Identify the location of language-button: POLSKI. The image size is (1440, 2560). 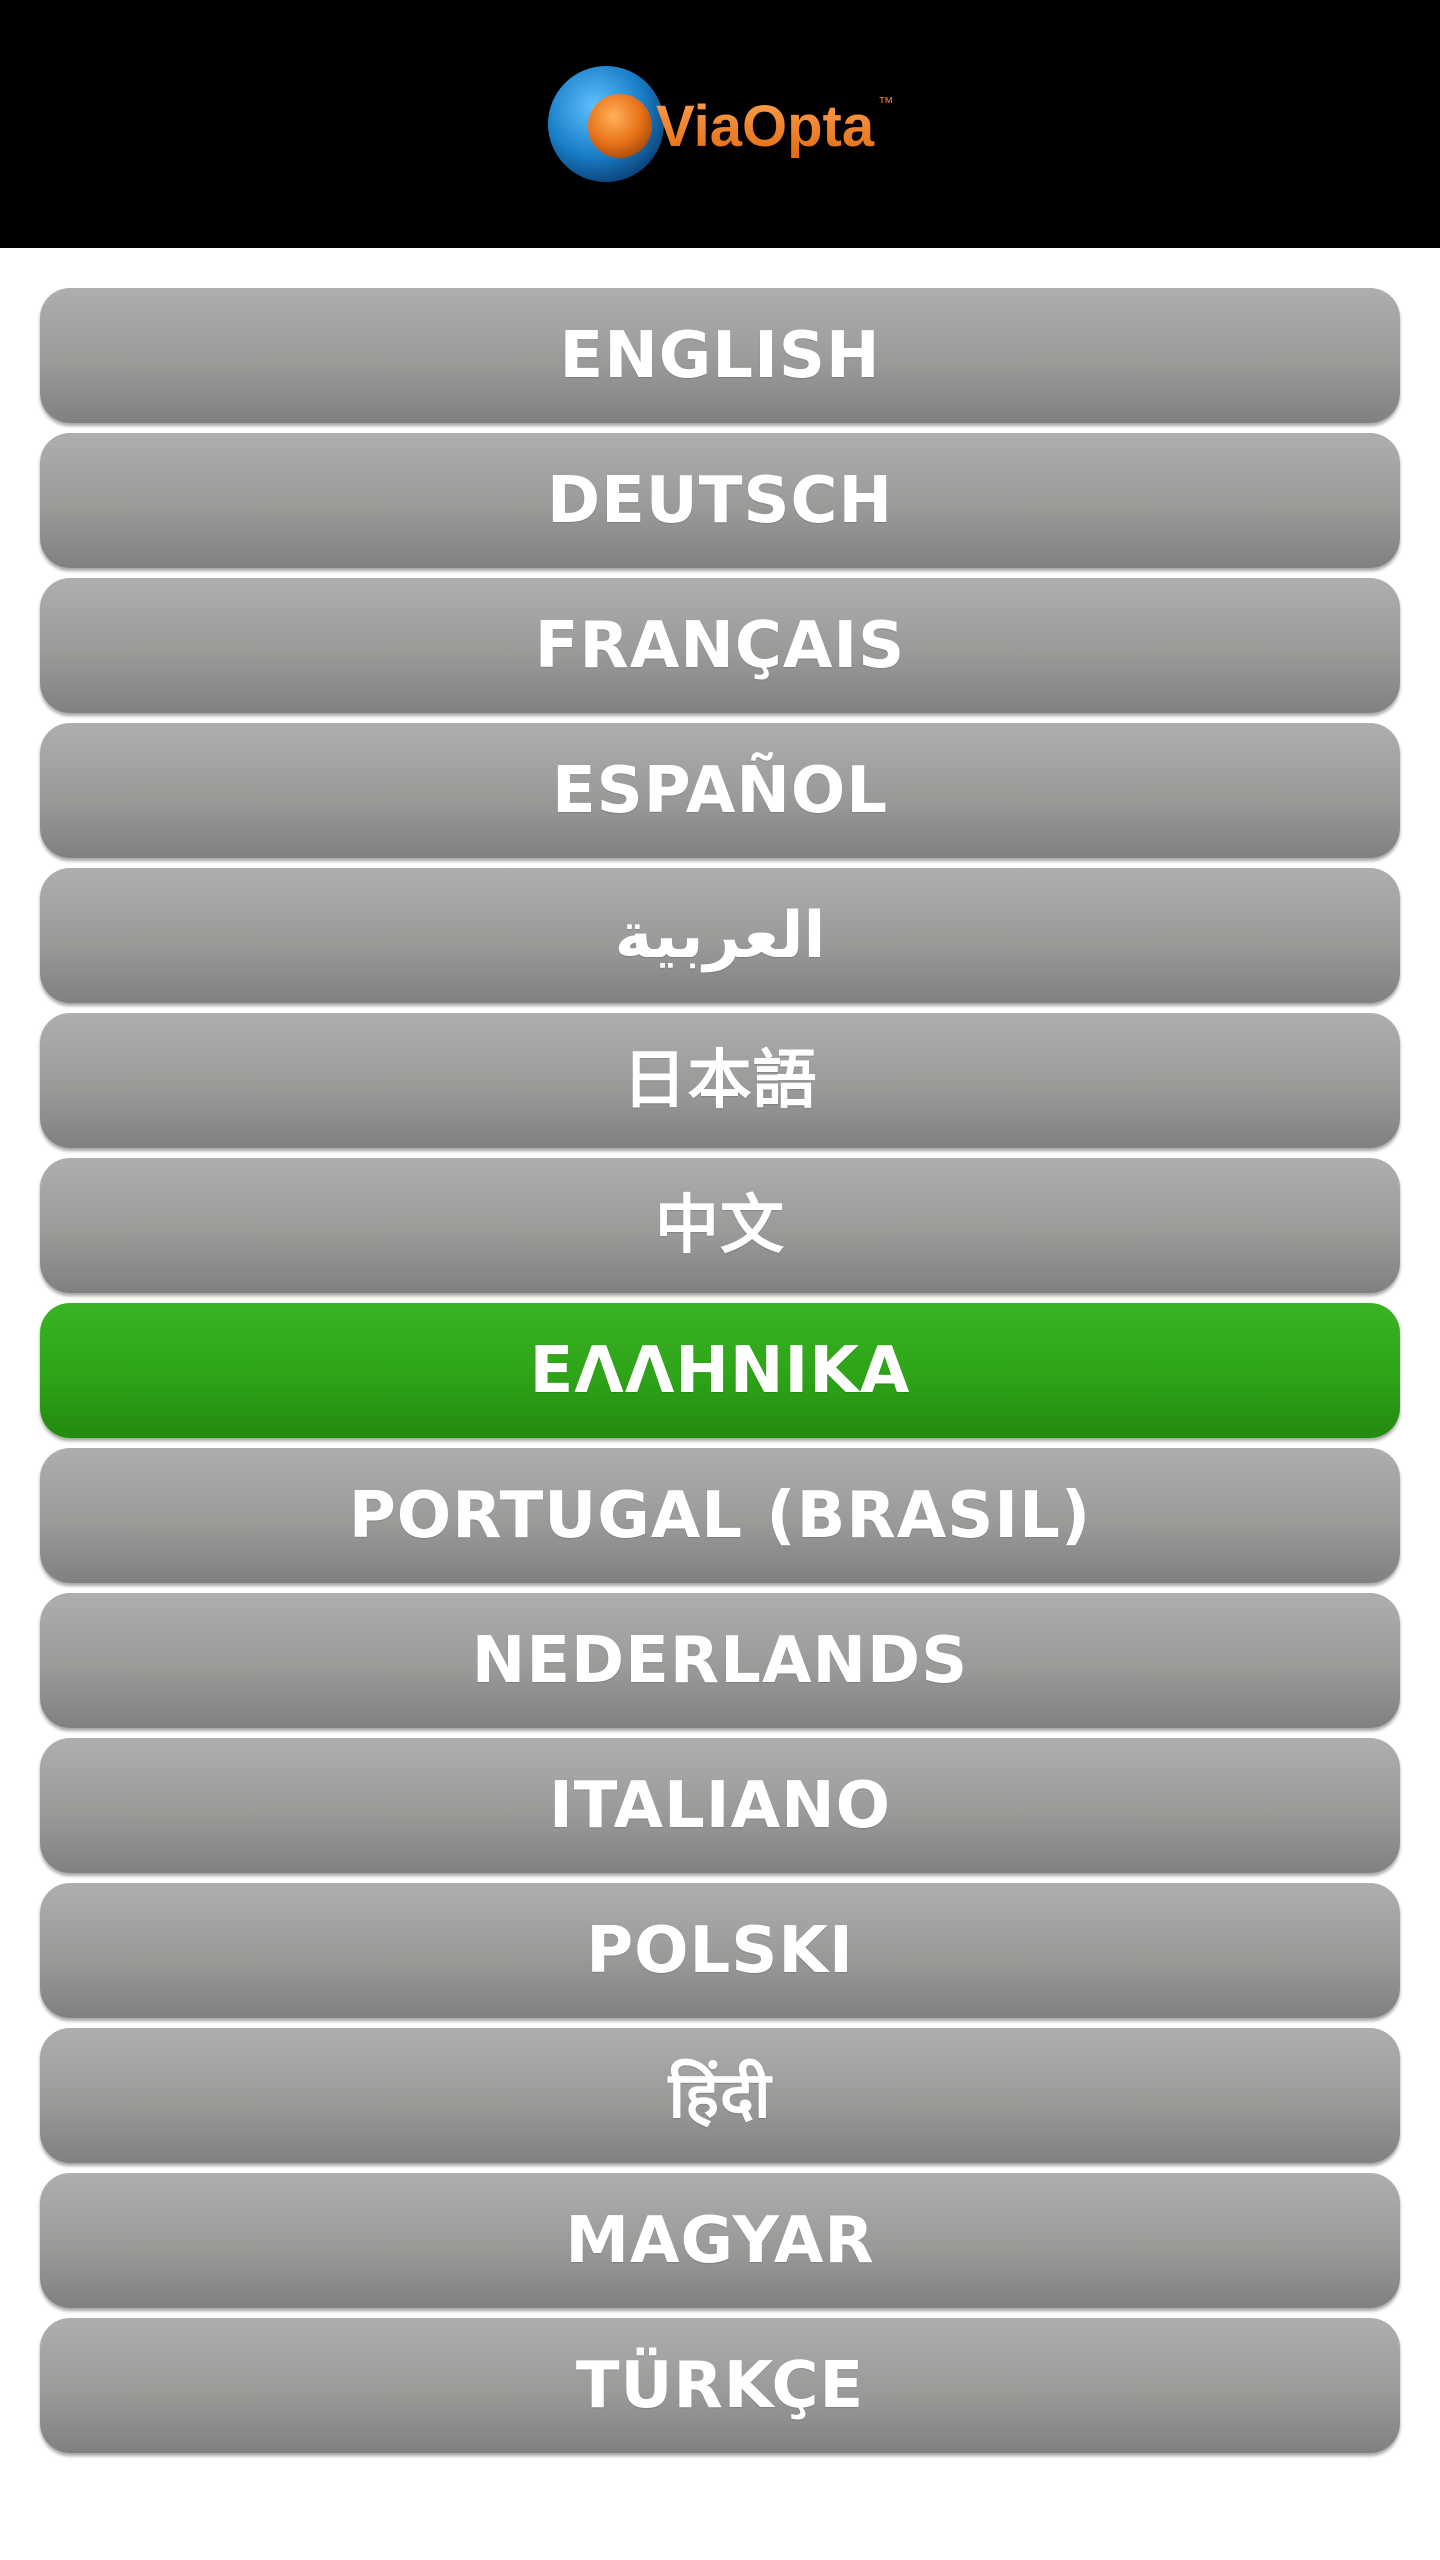
(720, 1950).